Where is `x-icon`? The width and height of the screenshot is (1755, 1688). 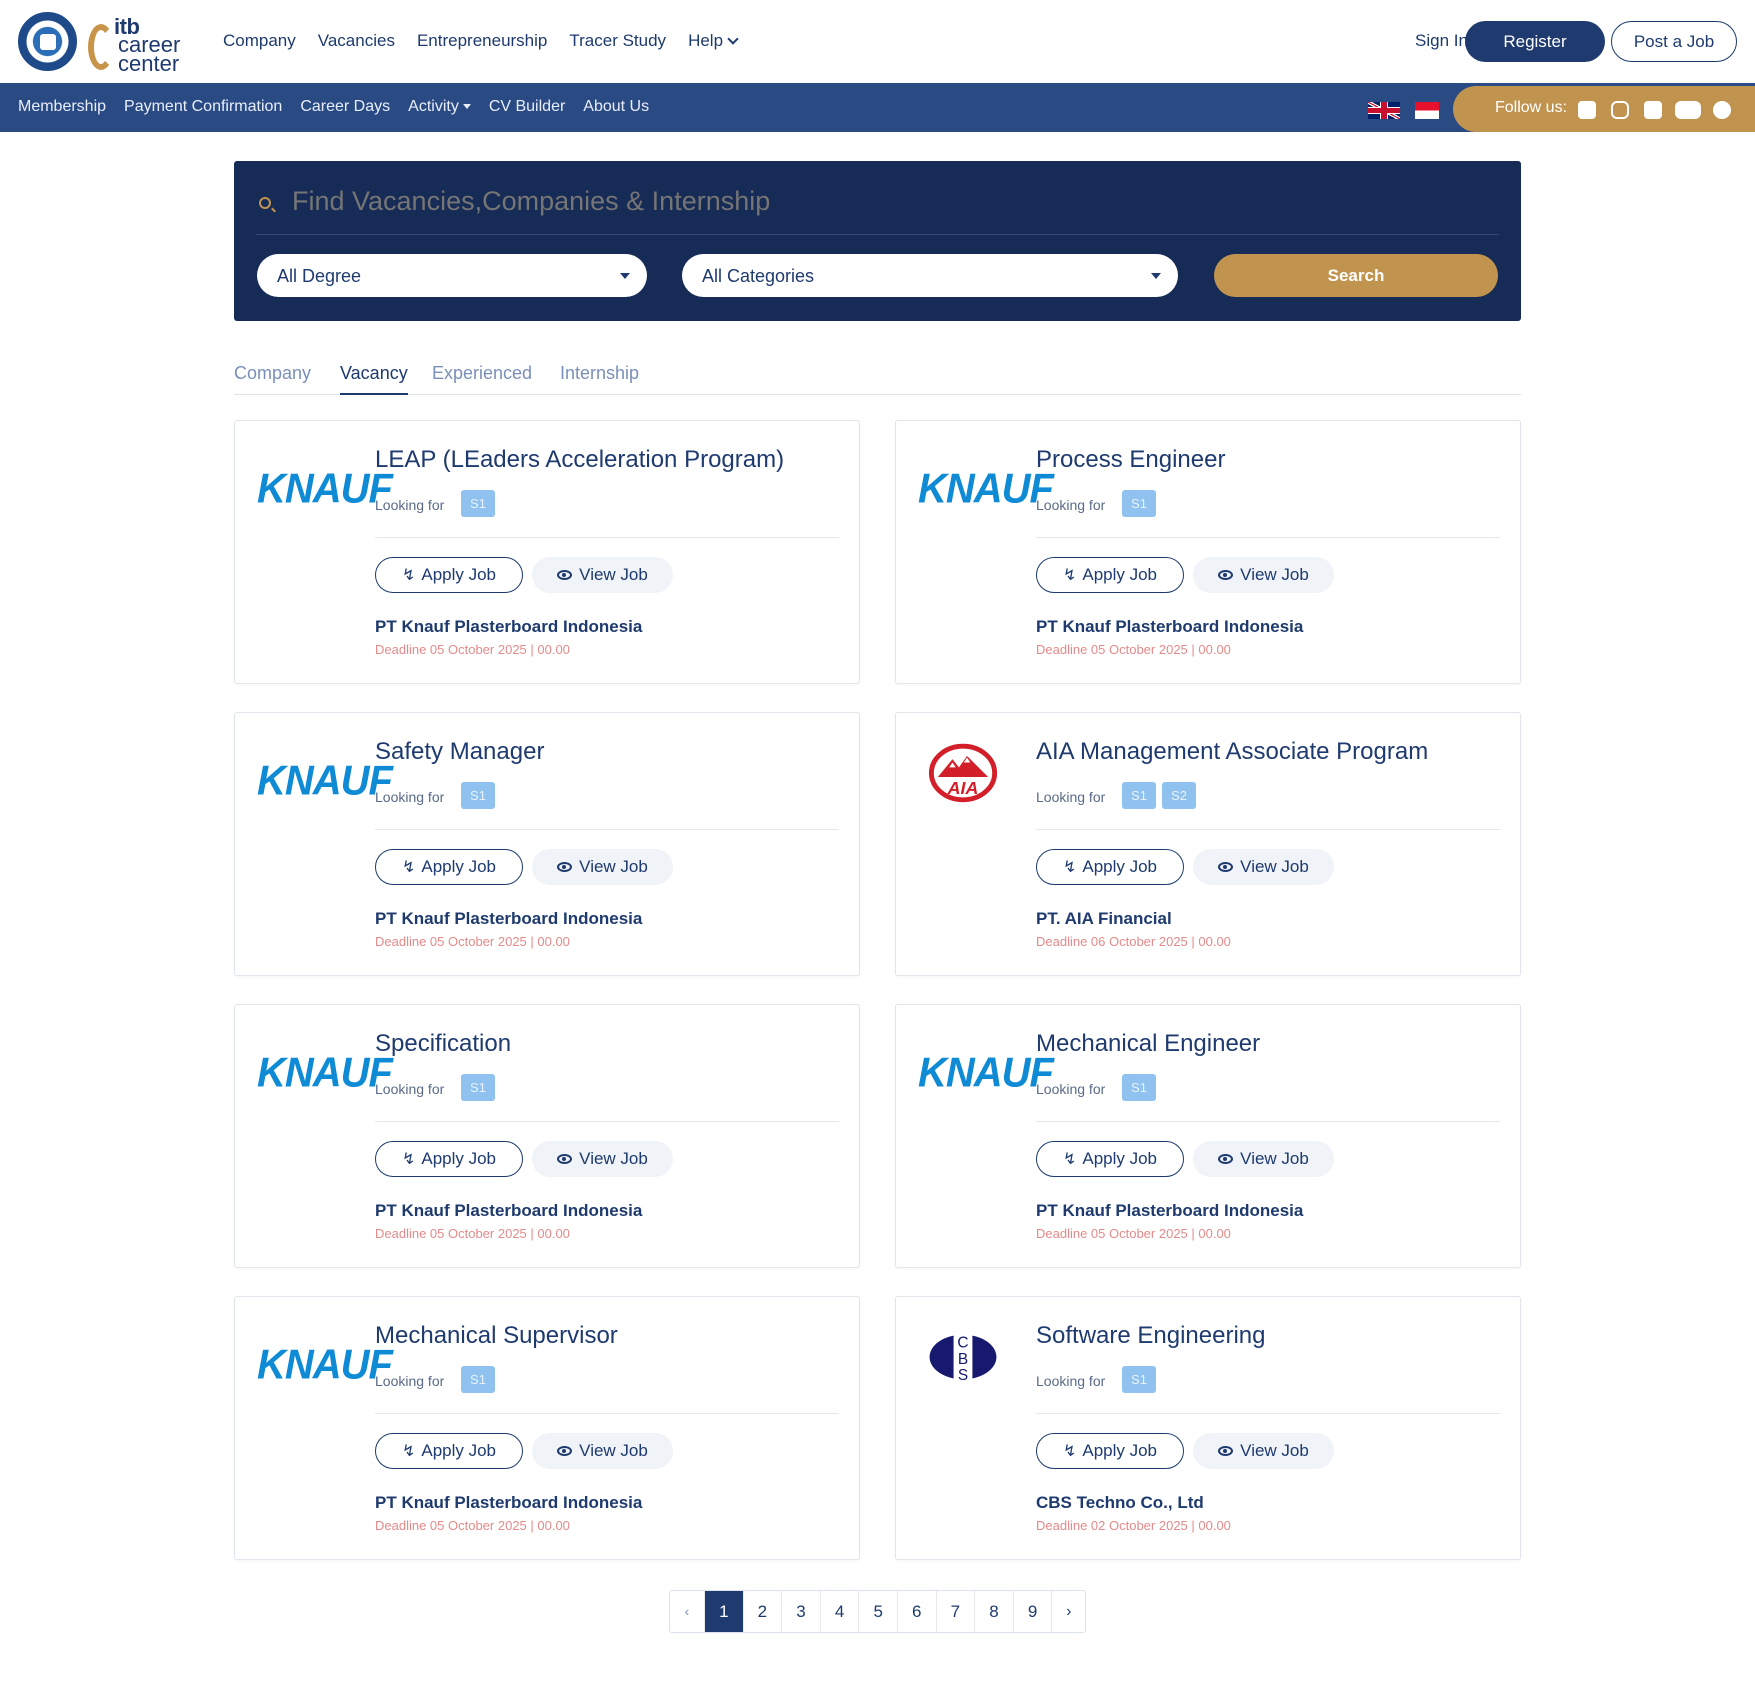
x-icon is located at coordinates (1653, 110).